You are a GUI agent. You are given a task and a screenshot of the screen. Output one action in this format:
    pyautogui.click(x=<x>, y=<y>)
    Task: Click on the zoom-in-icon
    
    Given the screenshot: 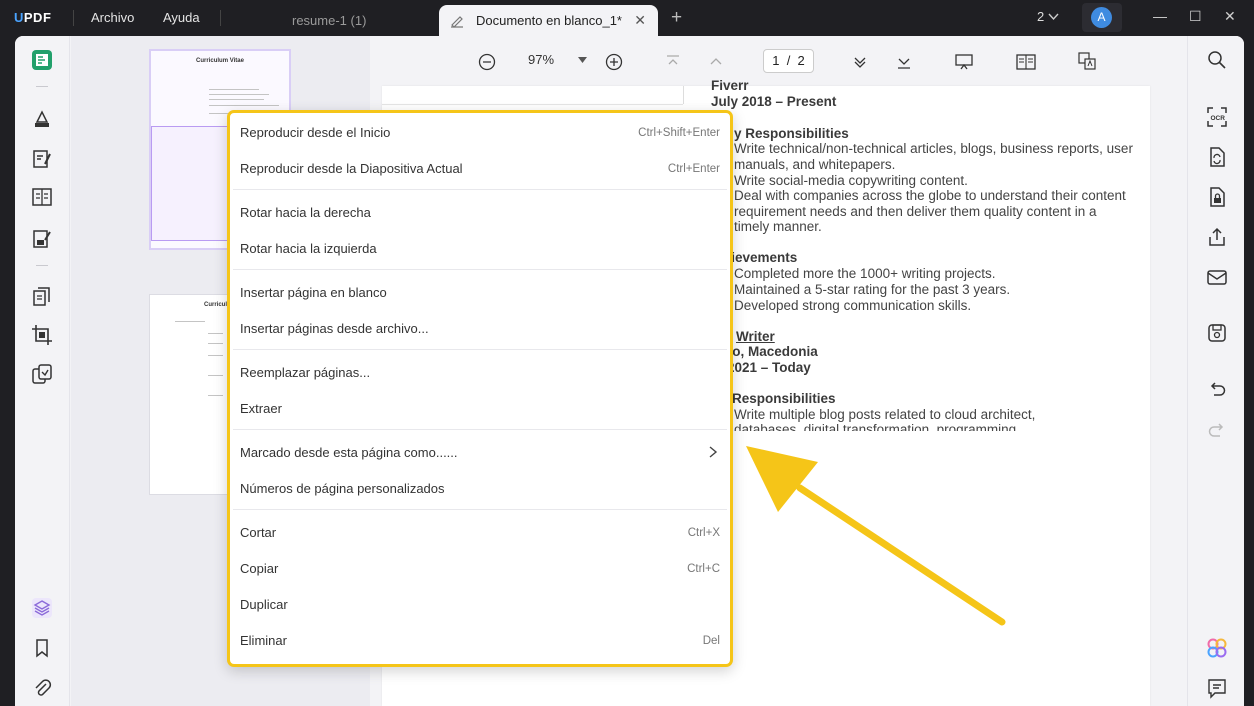 What is the action you would take?
    pyautogui.click(x=614, y=62)
    